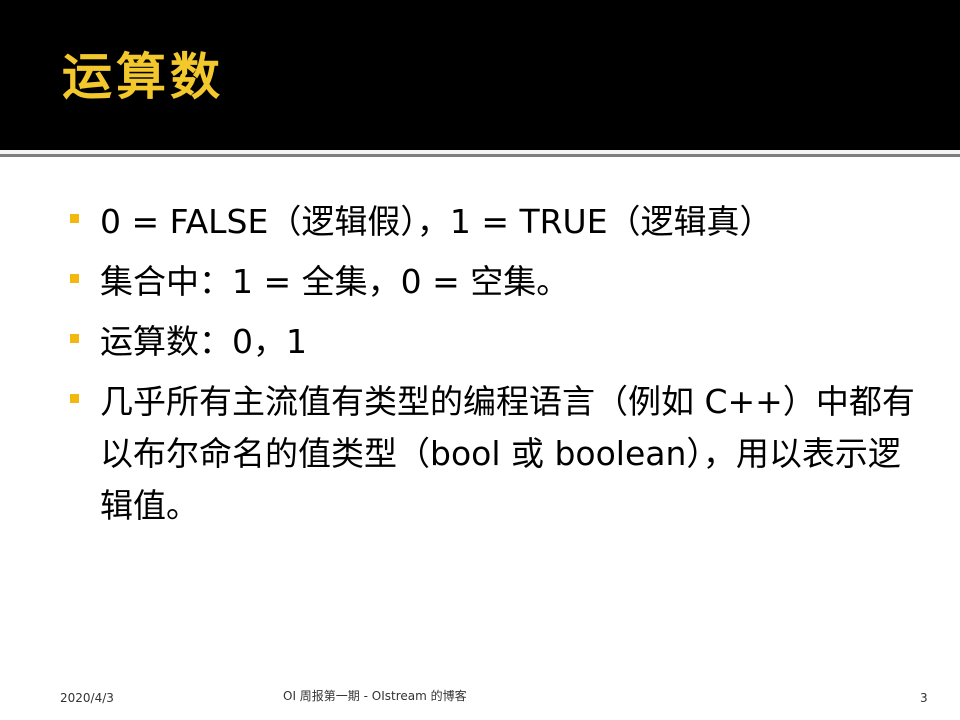  Describe the element at coordinates (924, 698) in the screenshot. I see `page-number: 3` at that location.